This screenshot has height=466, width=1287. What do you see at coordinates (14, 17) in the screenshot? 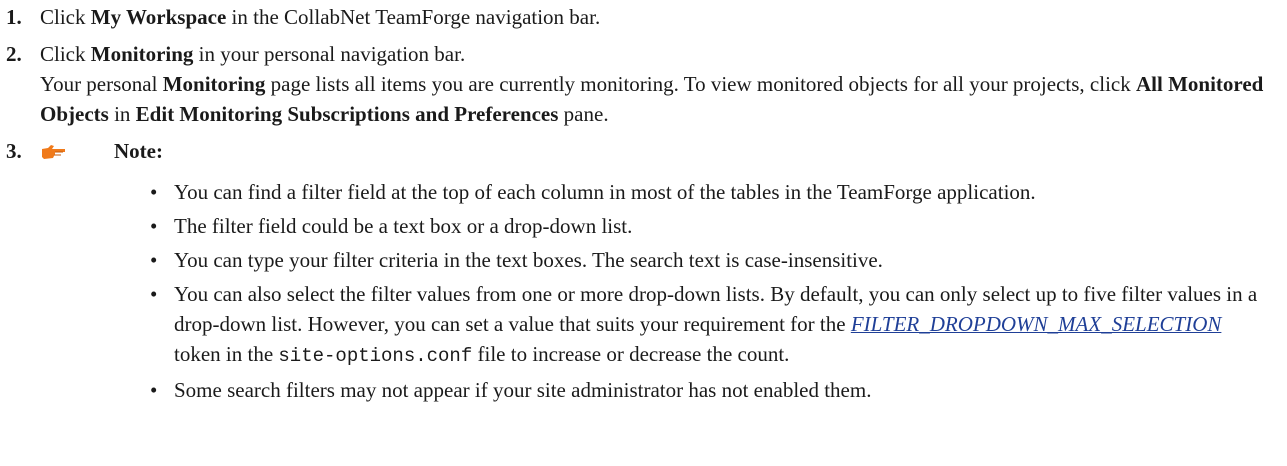
I see `step-number: 1.` at bounding box center [14, 17].